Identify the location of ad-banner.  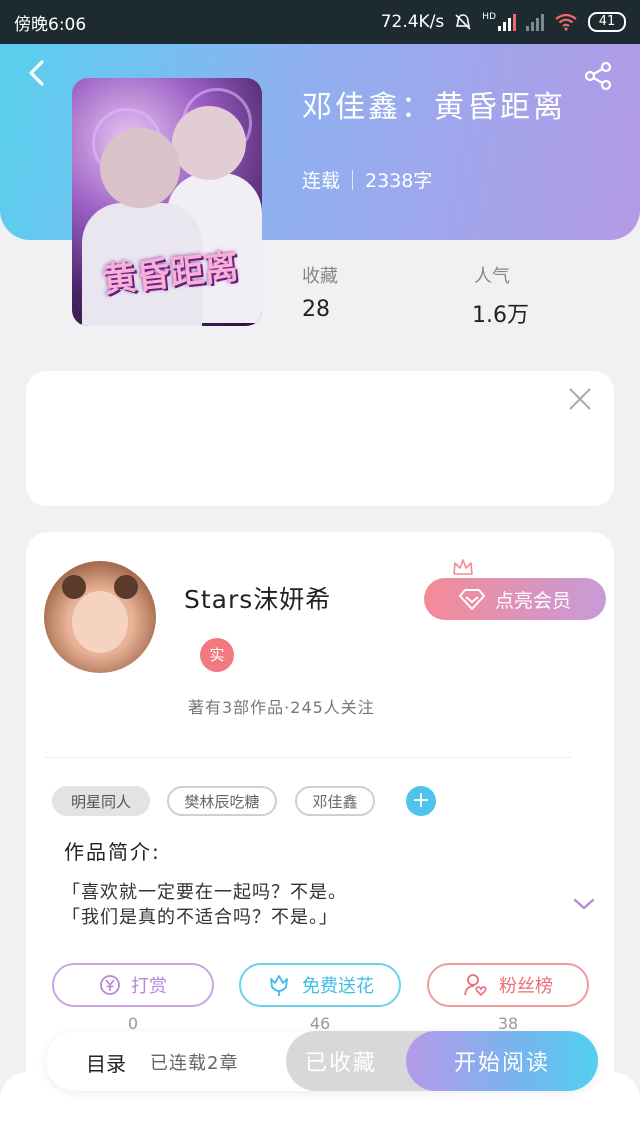
(320, 438).